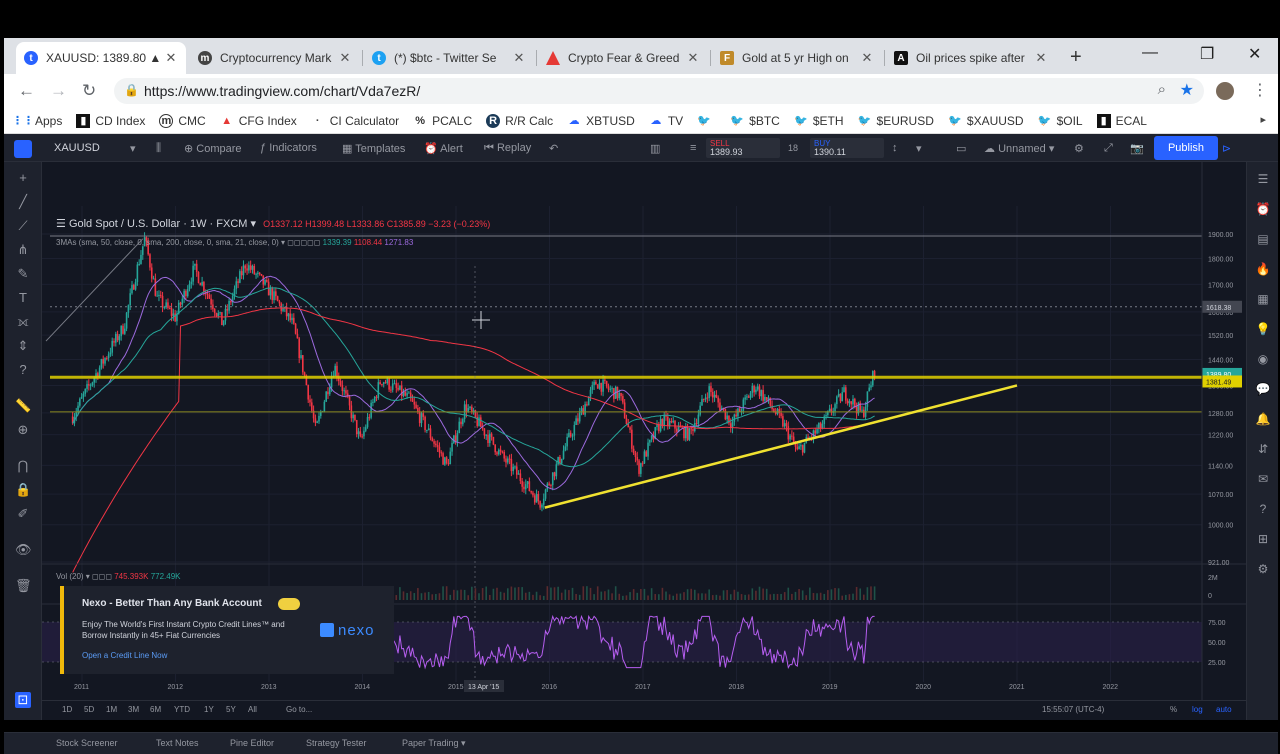  Describe the element at coordinates (23, 298) in the screenshot. I see `text-icon: T` at that location.